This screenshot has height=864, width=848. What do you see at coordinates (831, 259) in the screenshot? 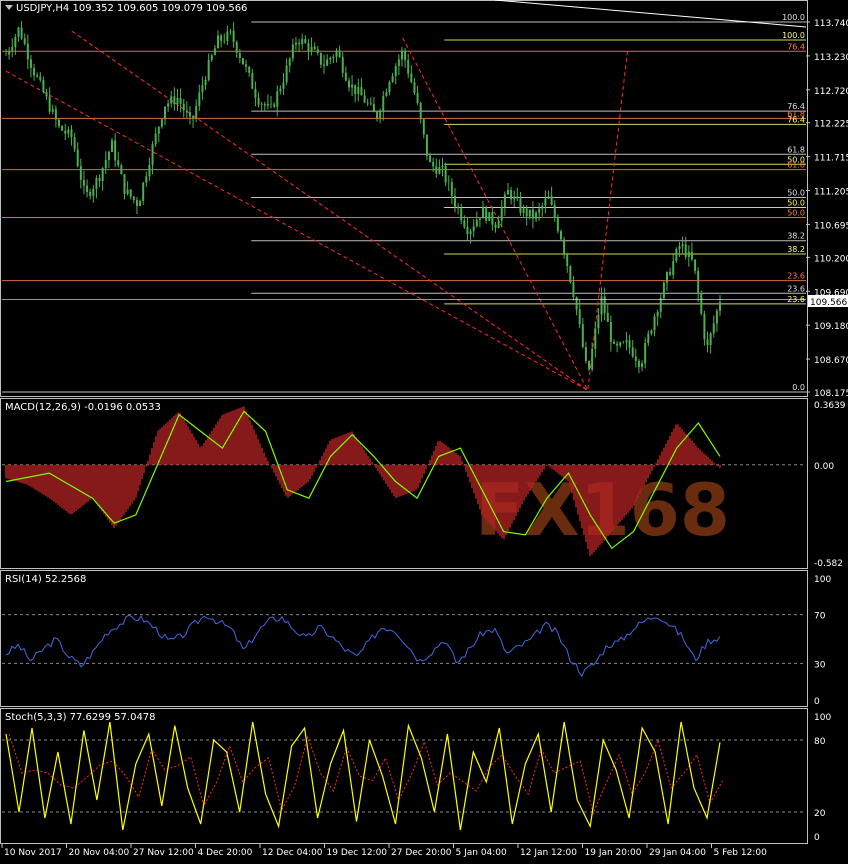
I see `price-axis-label: 110.200` at bounding box center [831, 259].